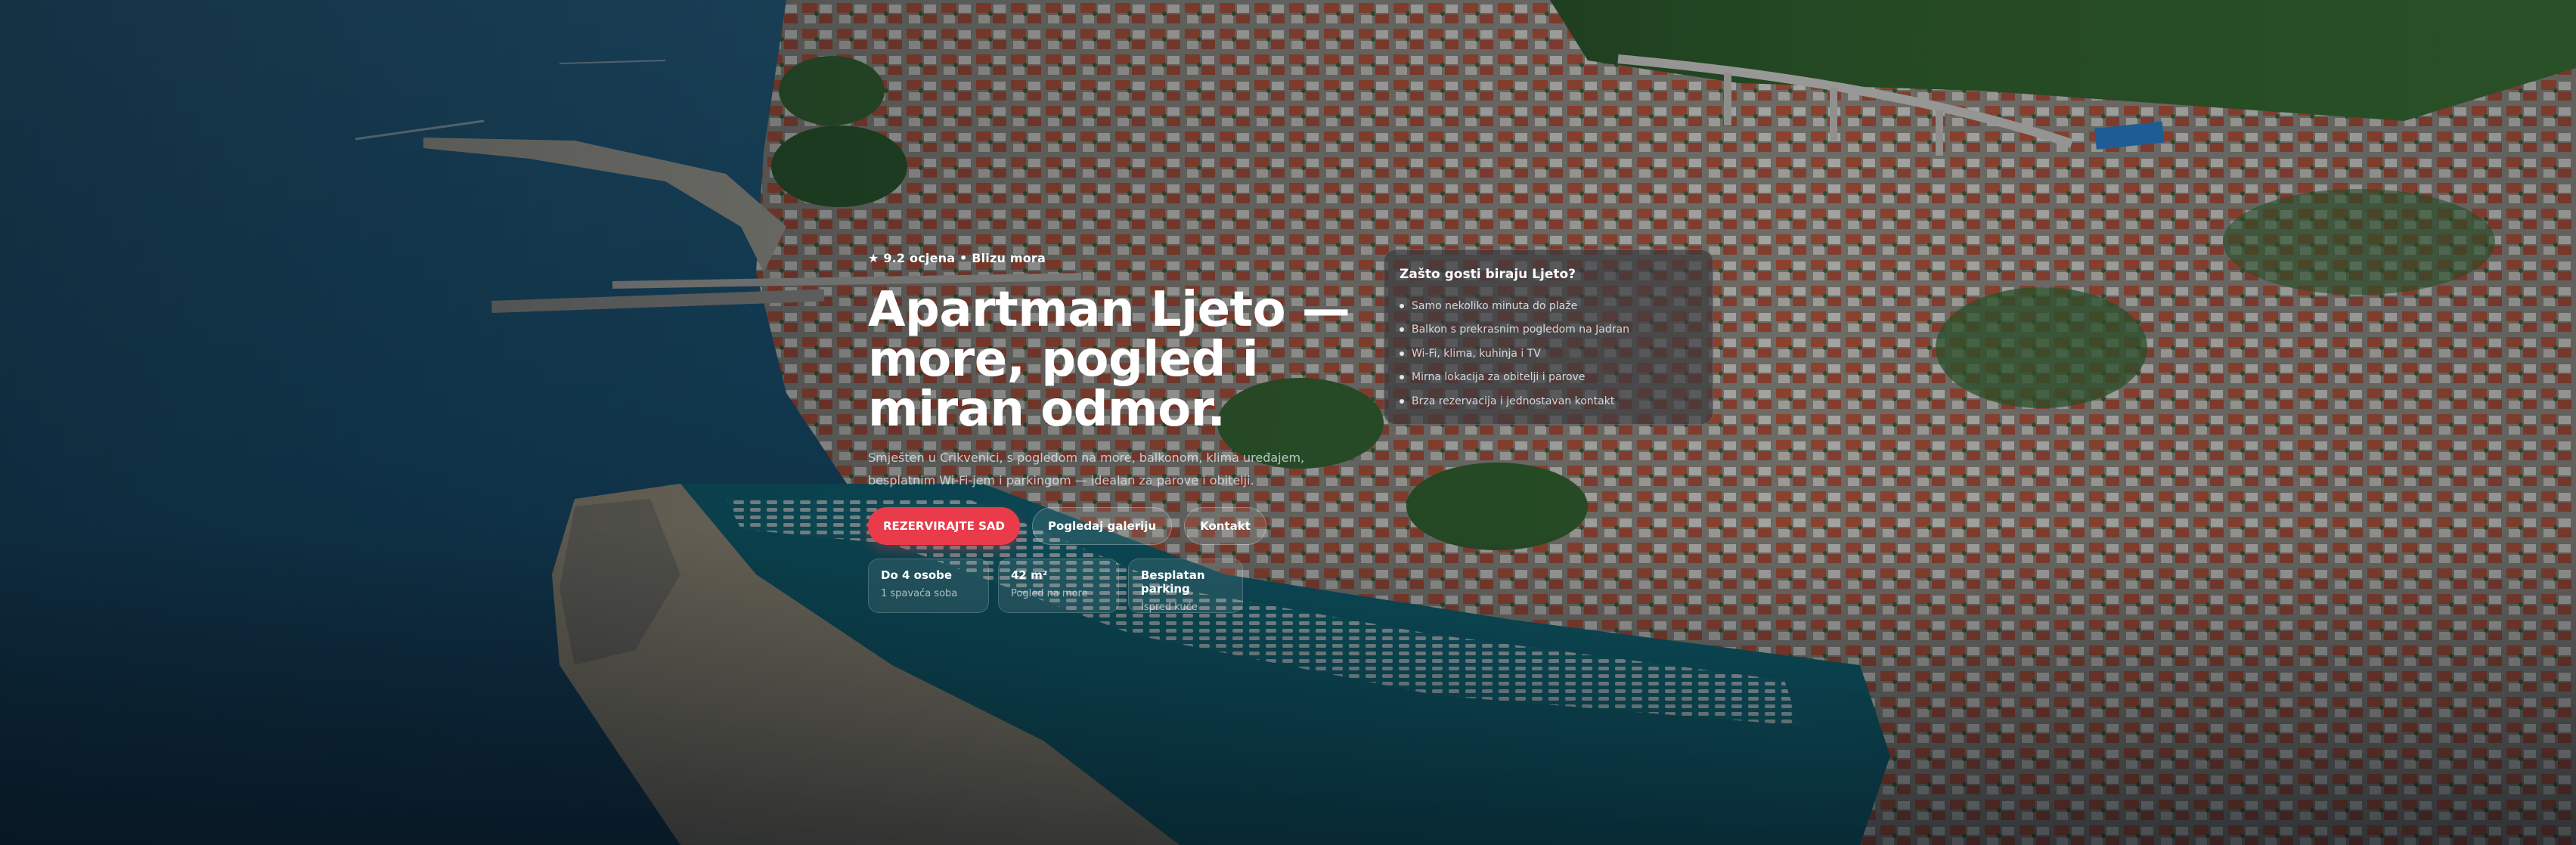  I want to click on stat-sub: 1 spavaća soba, so click(919, 593).